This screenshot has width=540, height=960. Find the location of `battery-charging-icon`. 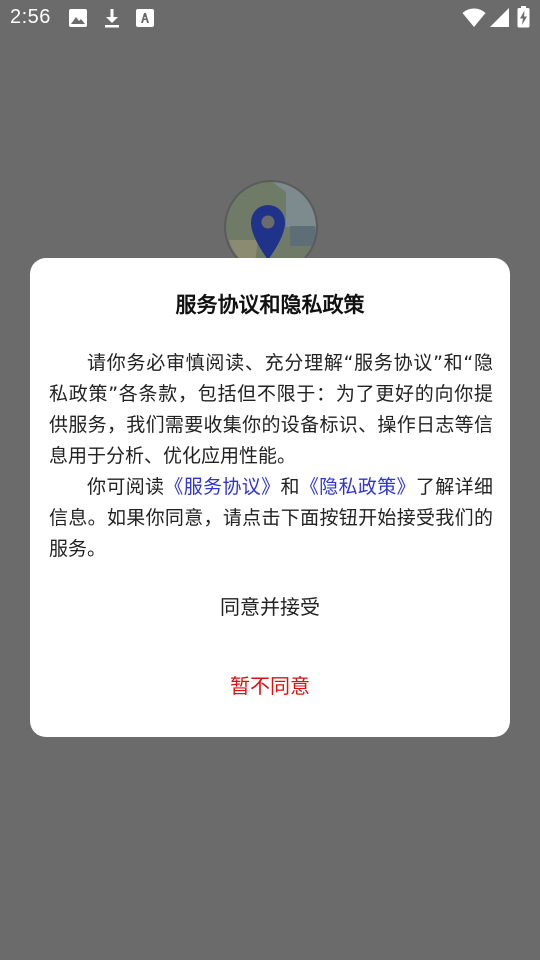

battery-charging-icon is located at coordinates (523, 17).